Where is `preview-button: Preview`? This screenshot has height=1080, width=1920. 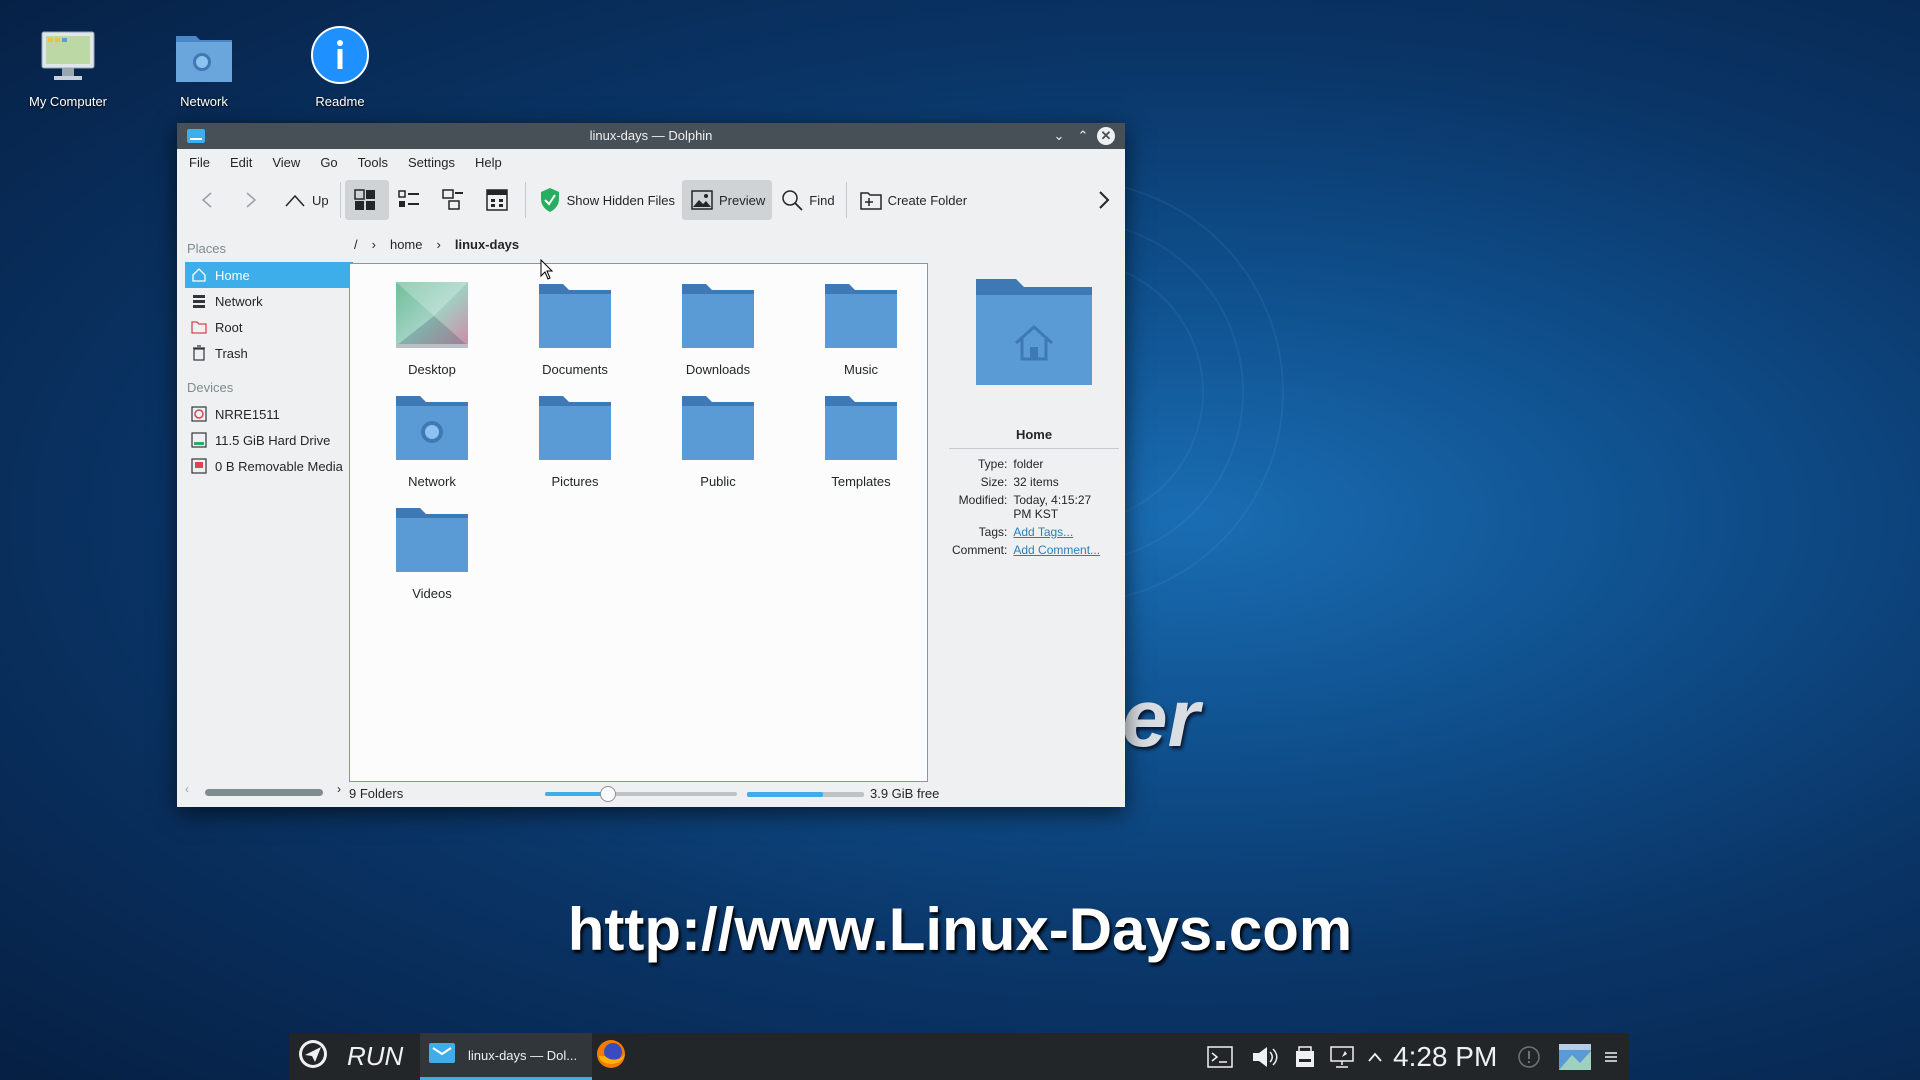 preview-button: Preview is located at coordinates (727, 200).